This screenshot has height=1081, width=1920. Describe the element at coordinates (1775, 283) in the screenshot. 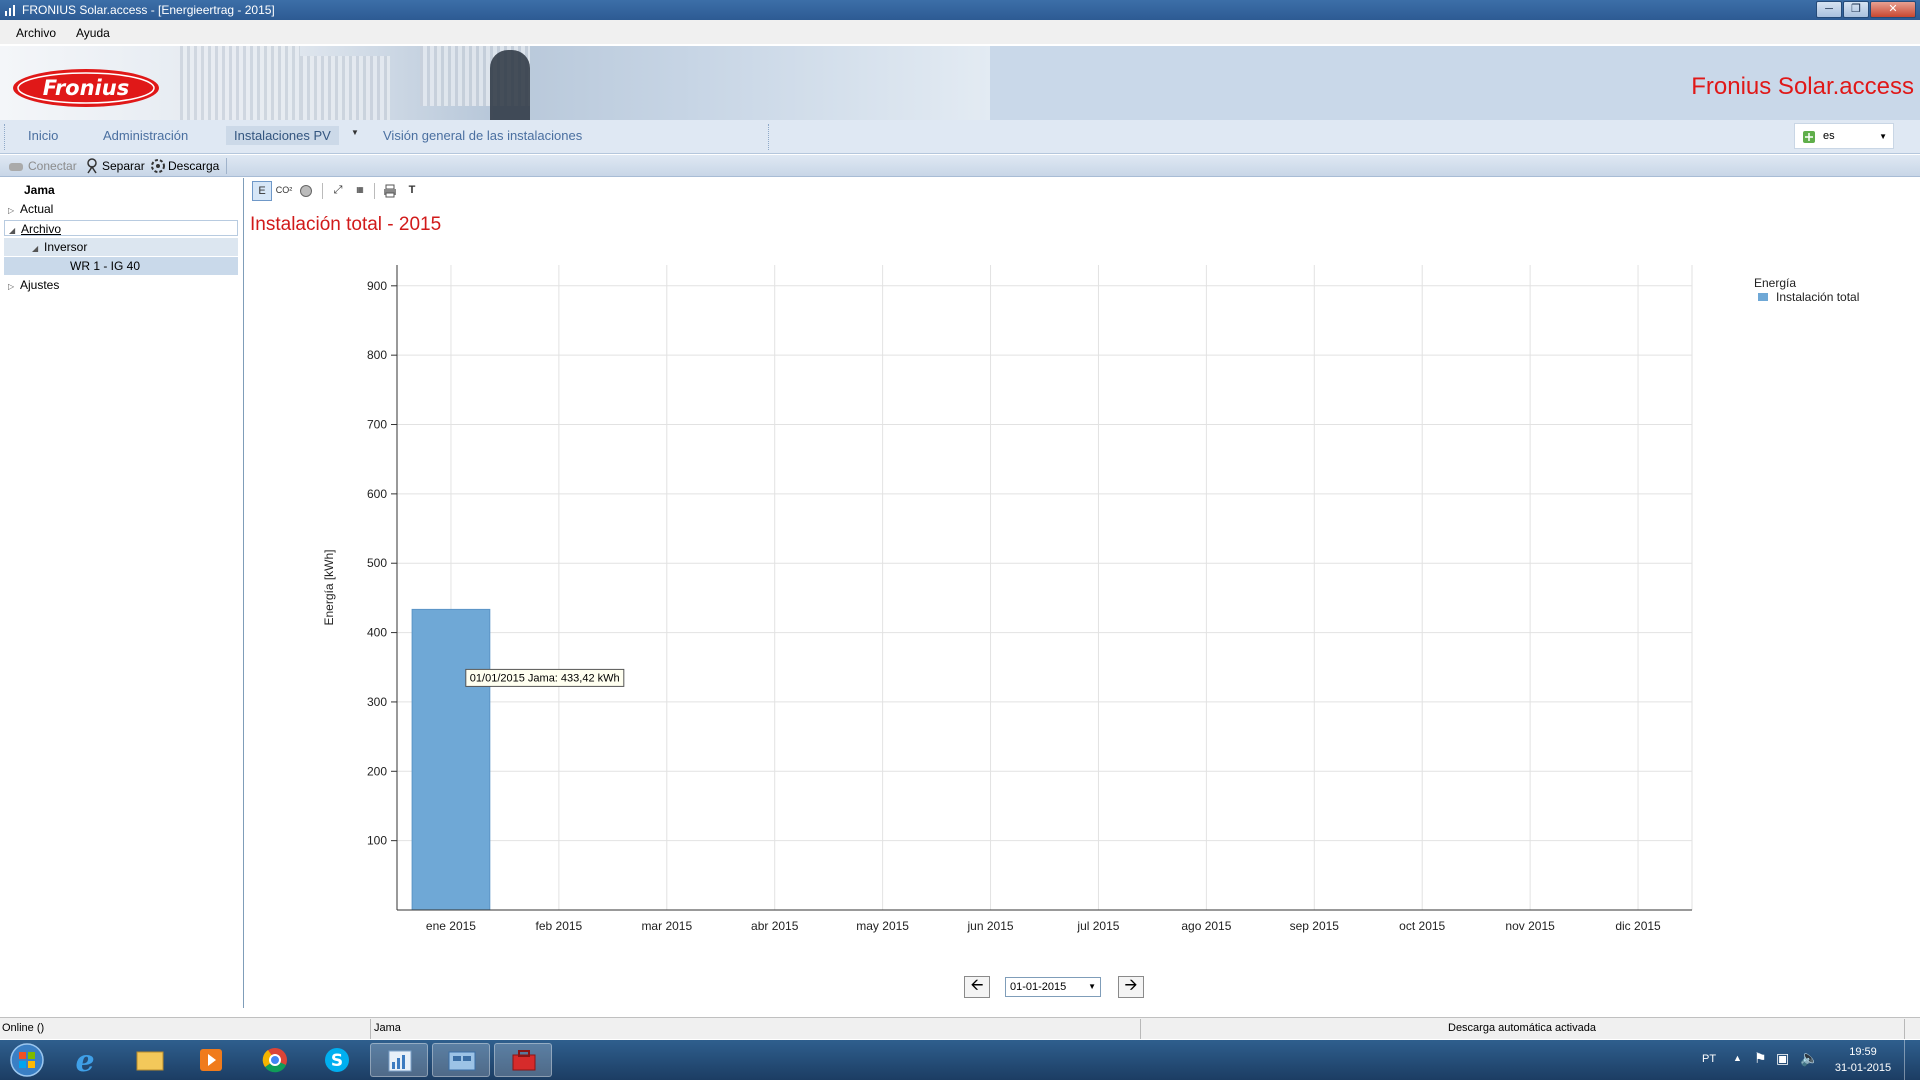

I see `legend-title: Energía` at that location.